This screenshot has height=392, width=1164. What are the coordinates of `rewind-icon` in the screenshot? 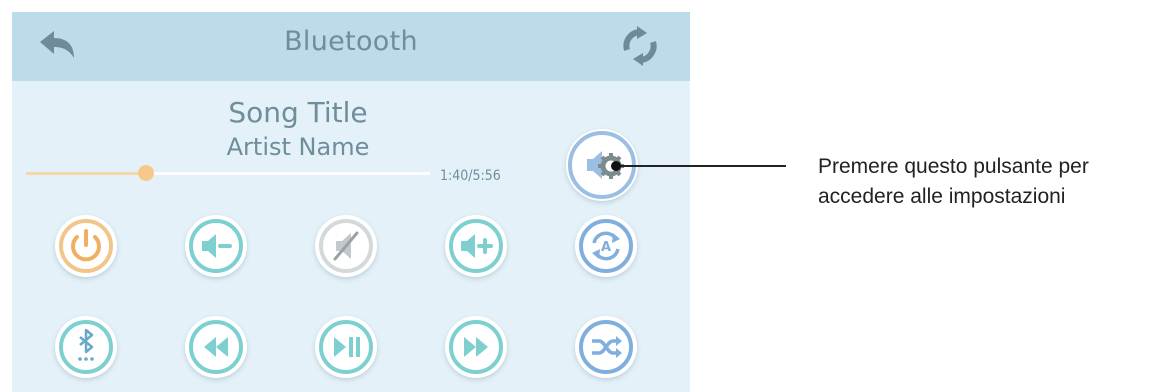 It's located at (216, 347).